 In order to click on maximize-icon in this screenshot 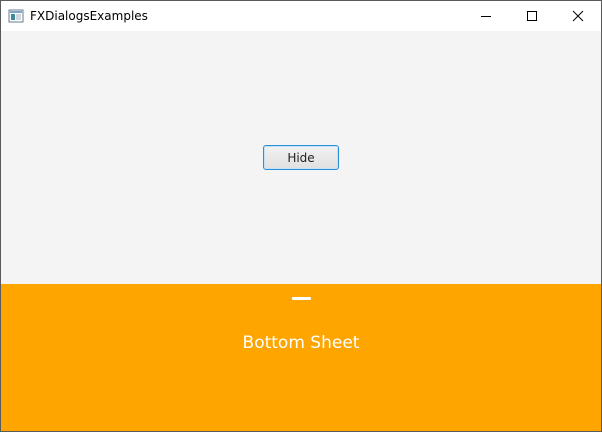, I will do `click(532, 16)`.